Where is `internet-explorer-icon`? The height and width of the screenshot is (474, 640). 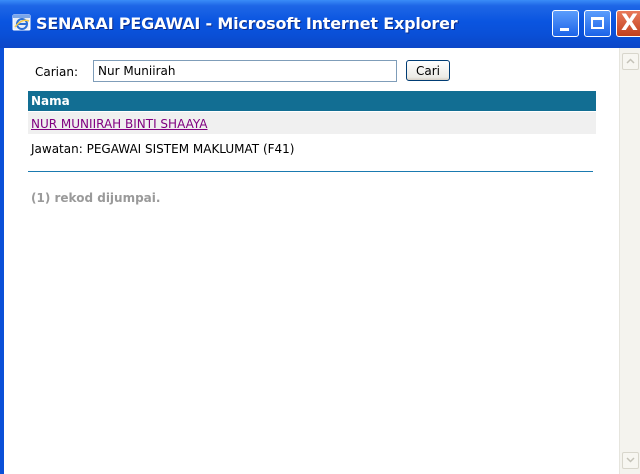 internet-explorer-icon is located at coordinates (22, 23).